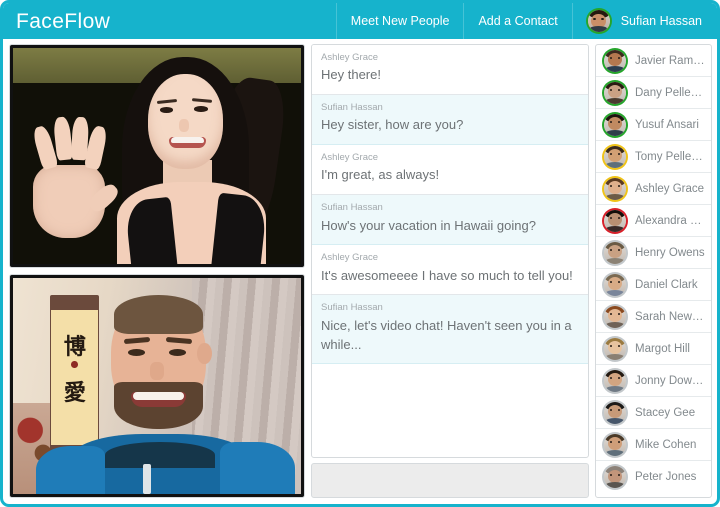 This screenshot has width=720, height=507. I want to click on contact-name: Margot Hill, so click(662, 348).